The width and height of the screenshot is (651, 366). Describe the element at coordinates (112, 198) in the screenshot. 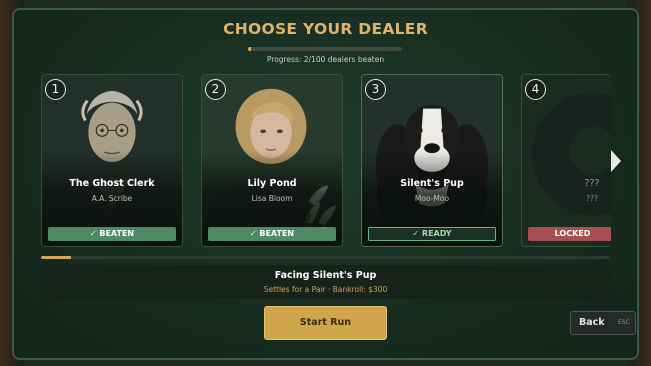

I see `dealer-author: A.A. Scribe` at that location.